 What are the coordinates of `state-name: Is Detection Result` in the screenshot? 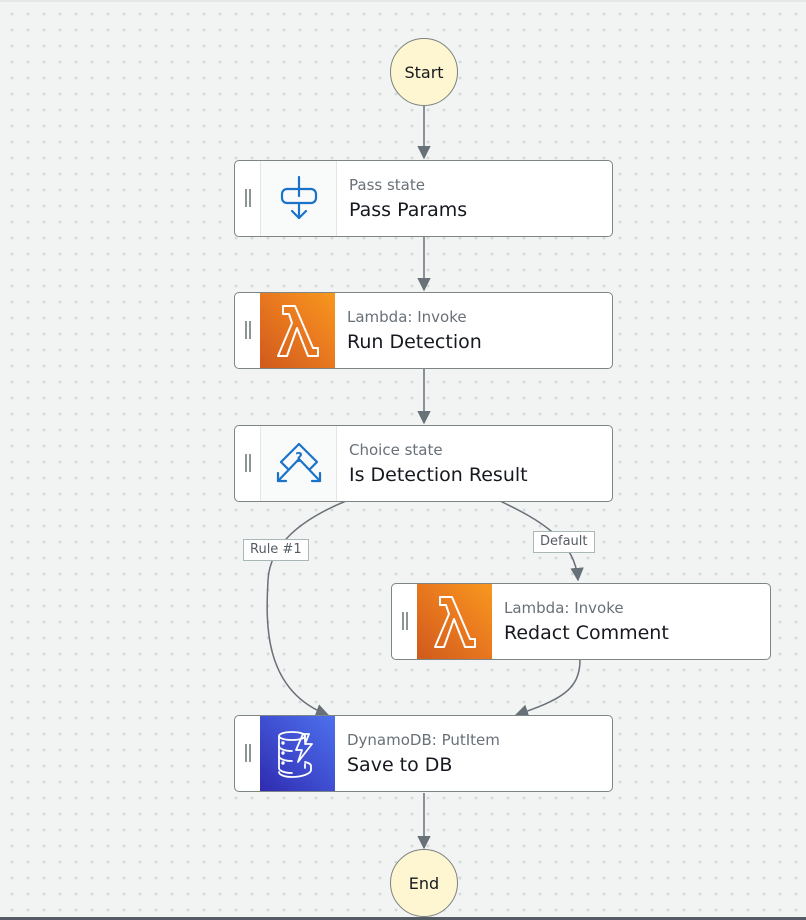 It's located at (438, 474).